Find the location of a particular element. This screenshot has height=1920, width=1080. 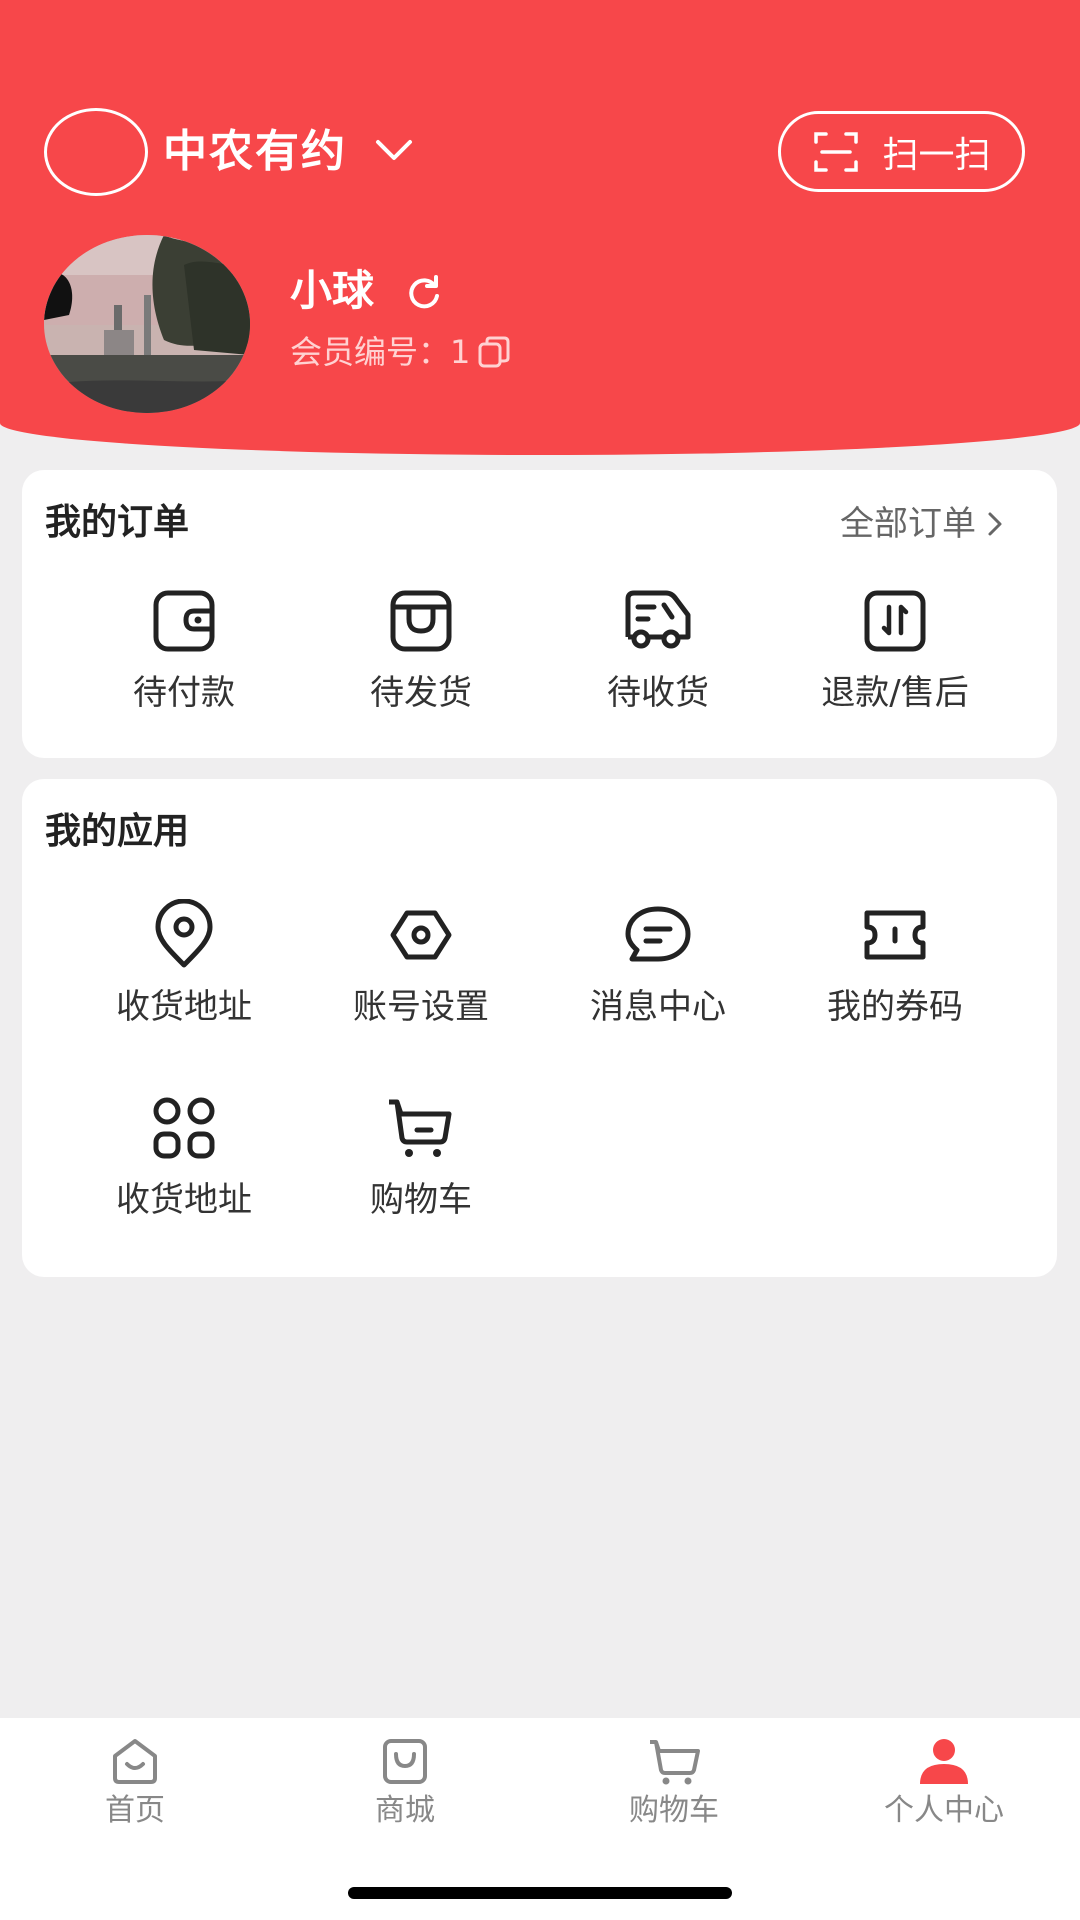

message-bubble-icon is located at coordinates (658, 934).